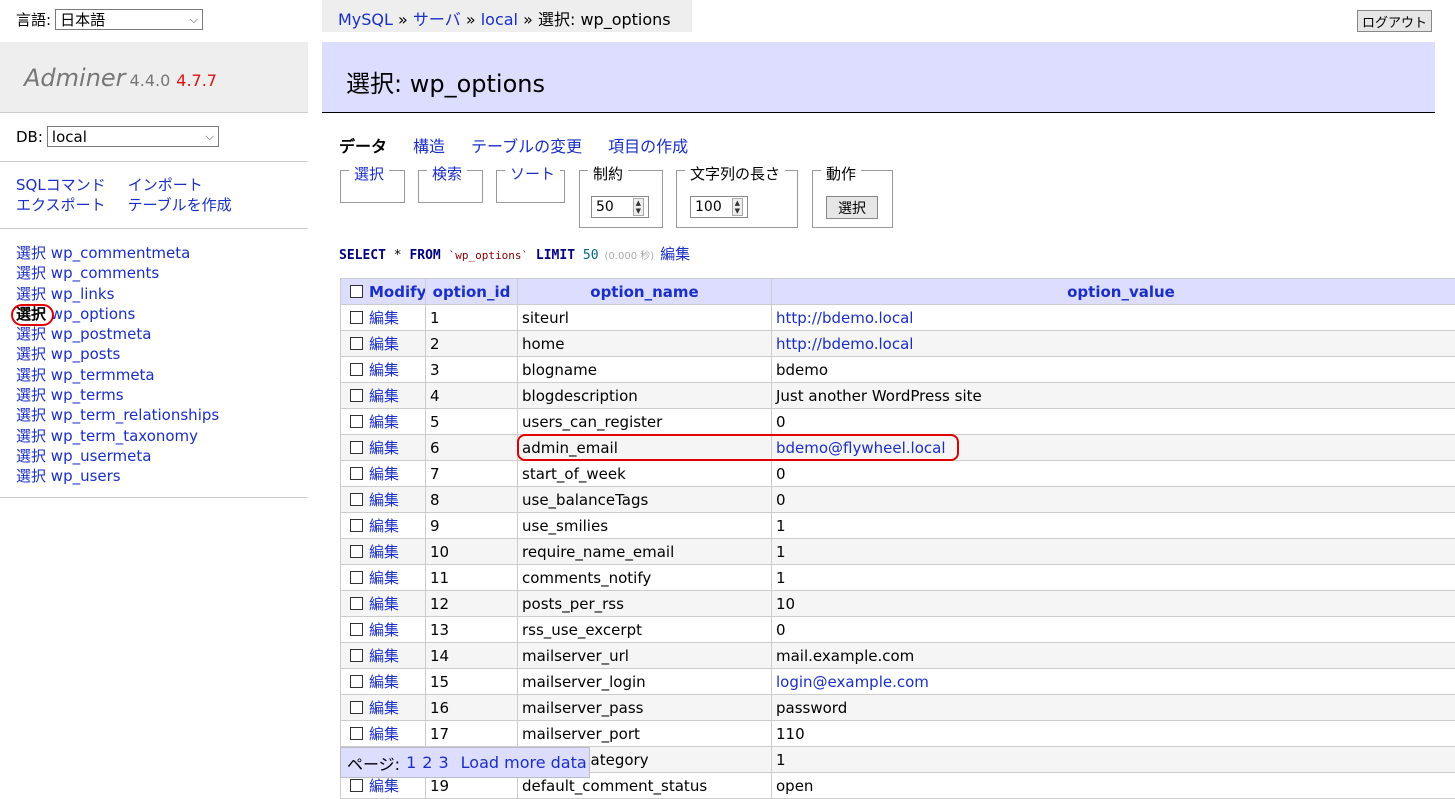 This screenshot has height=799, width=1455. Describe the element at coordinates (437, 19) in the screenshot. I see `breadcrumb-server: サーバ` at that location.